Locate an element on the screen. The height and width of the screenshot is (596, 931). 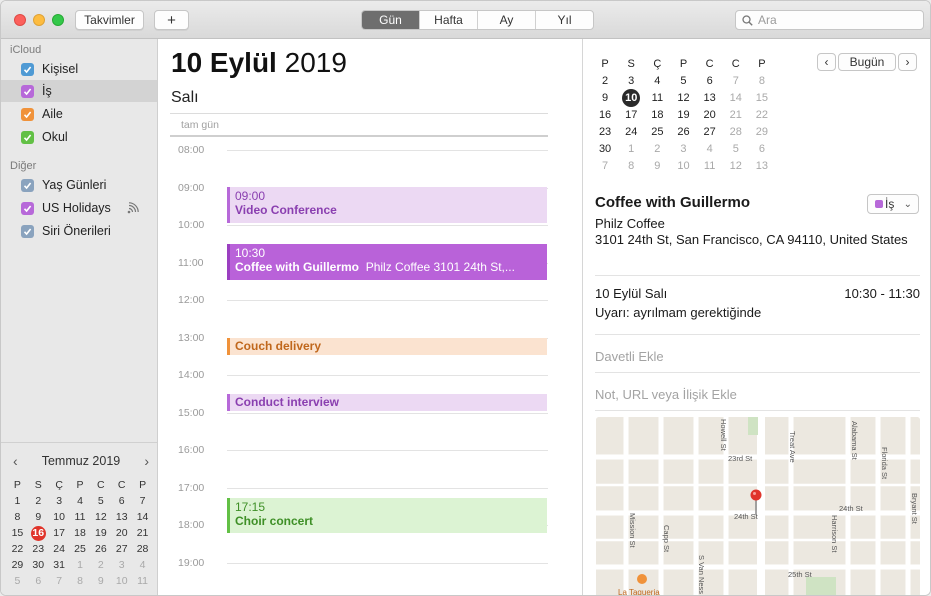
mini-calendar-day: 29 is located at coordinates (762, 131).